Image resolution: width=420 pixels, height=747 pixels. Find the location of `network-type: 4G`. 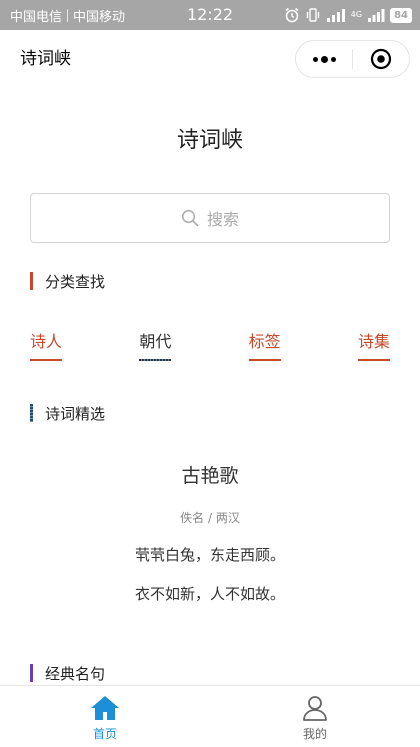

network-type: 4G is located at coordinates (356, 14).